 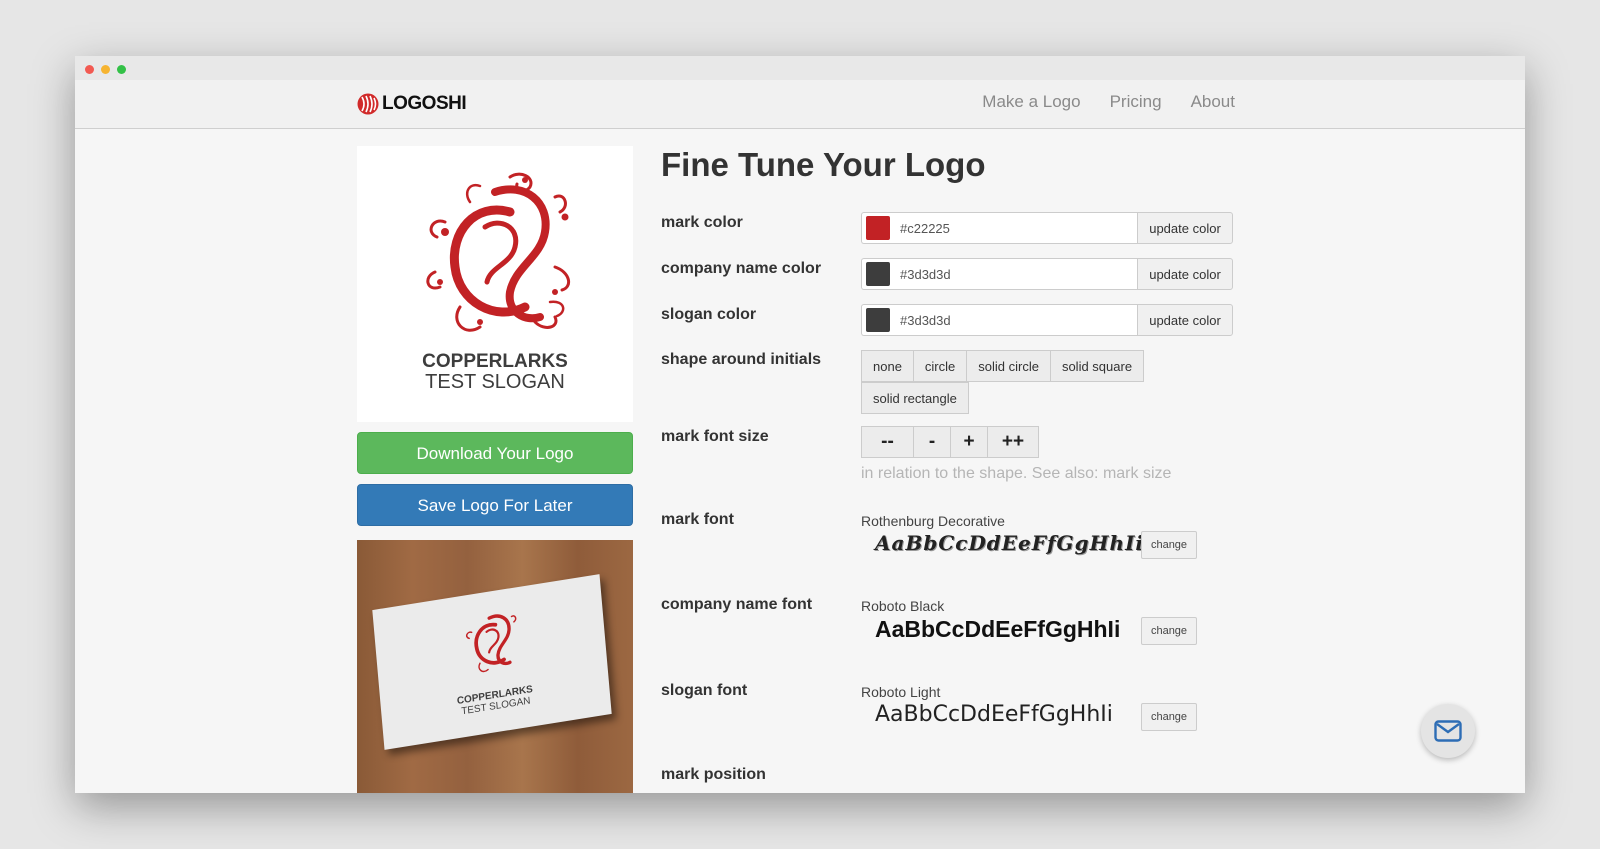 I want to click on company-font-sample: AaBbCcDdEeFfGgHhIi, so click(x=998, y=629).